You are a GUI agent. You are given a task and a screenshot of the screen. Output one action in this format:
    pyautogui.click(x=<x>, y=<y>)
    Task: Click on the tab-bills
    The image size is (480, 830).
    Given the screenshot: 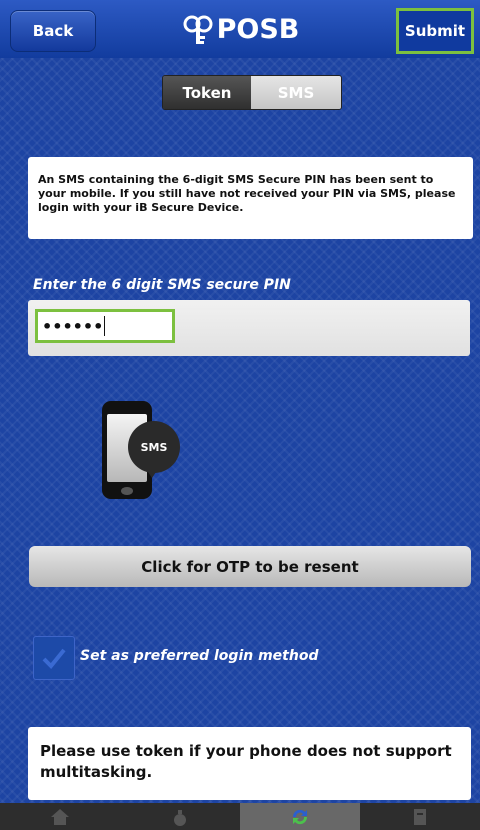 What is the action you would take?
    pyautogui.click(x=420, y=816)
    